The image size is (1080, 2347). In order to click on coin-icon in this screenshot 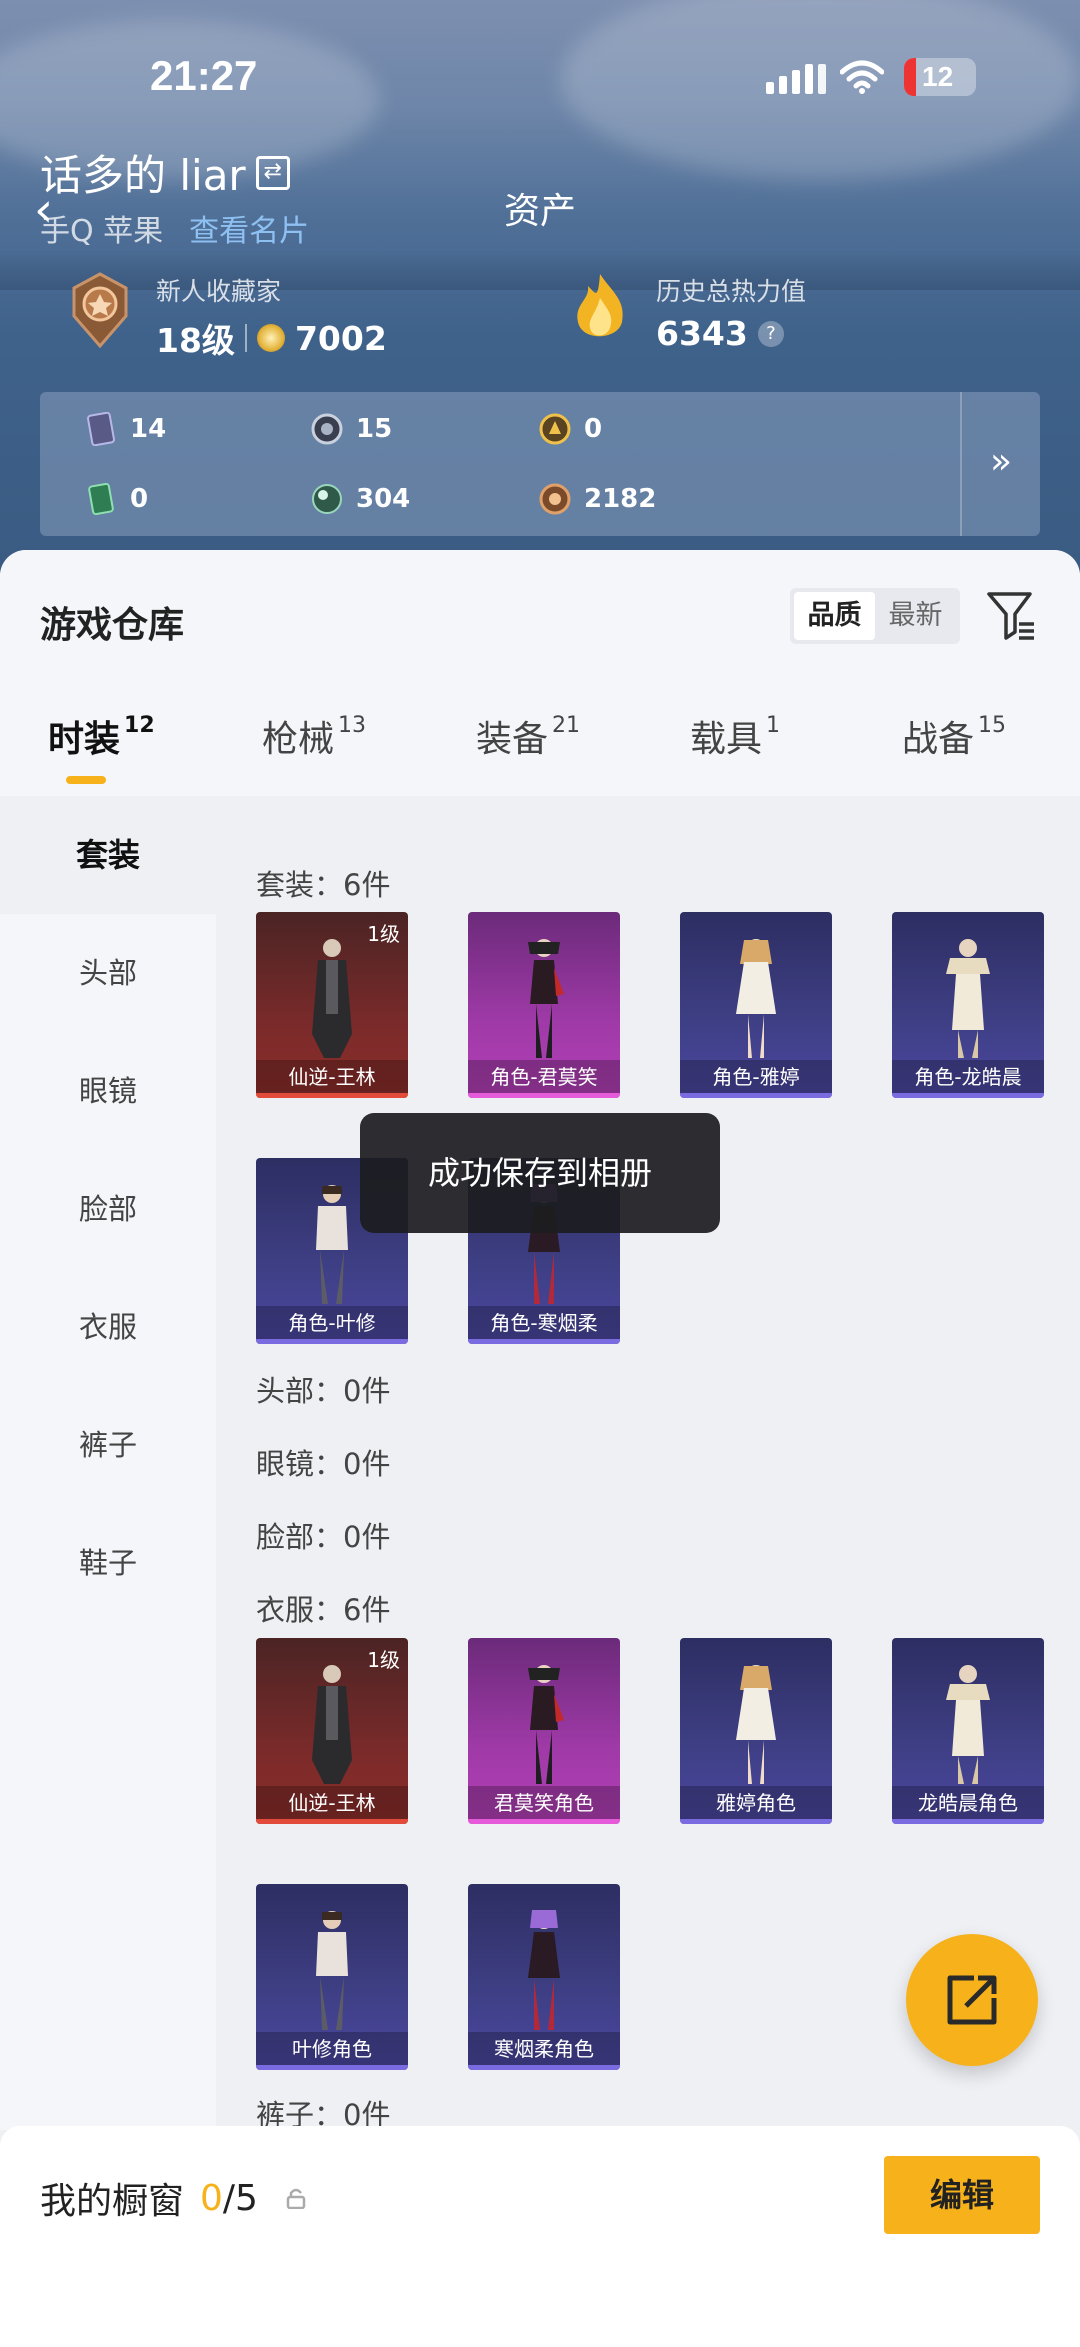, I will do `click(270, 338)`.